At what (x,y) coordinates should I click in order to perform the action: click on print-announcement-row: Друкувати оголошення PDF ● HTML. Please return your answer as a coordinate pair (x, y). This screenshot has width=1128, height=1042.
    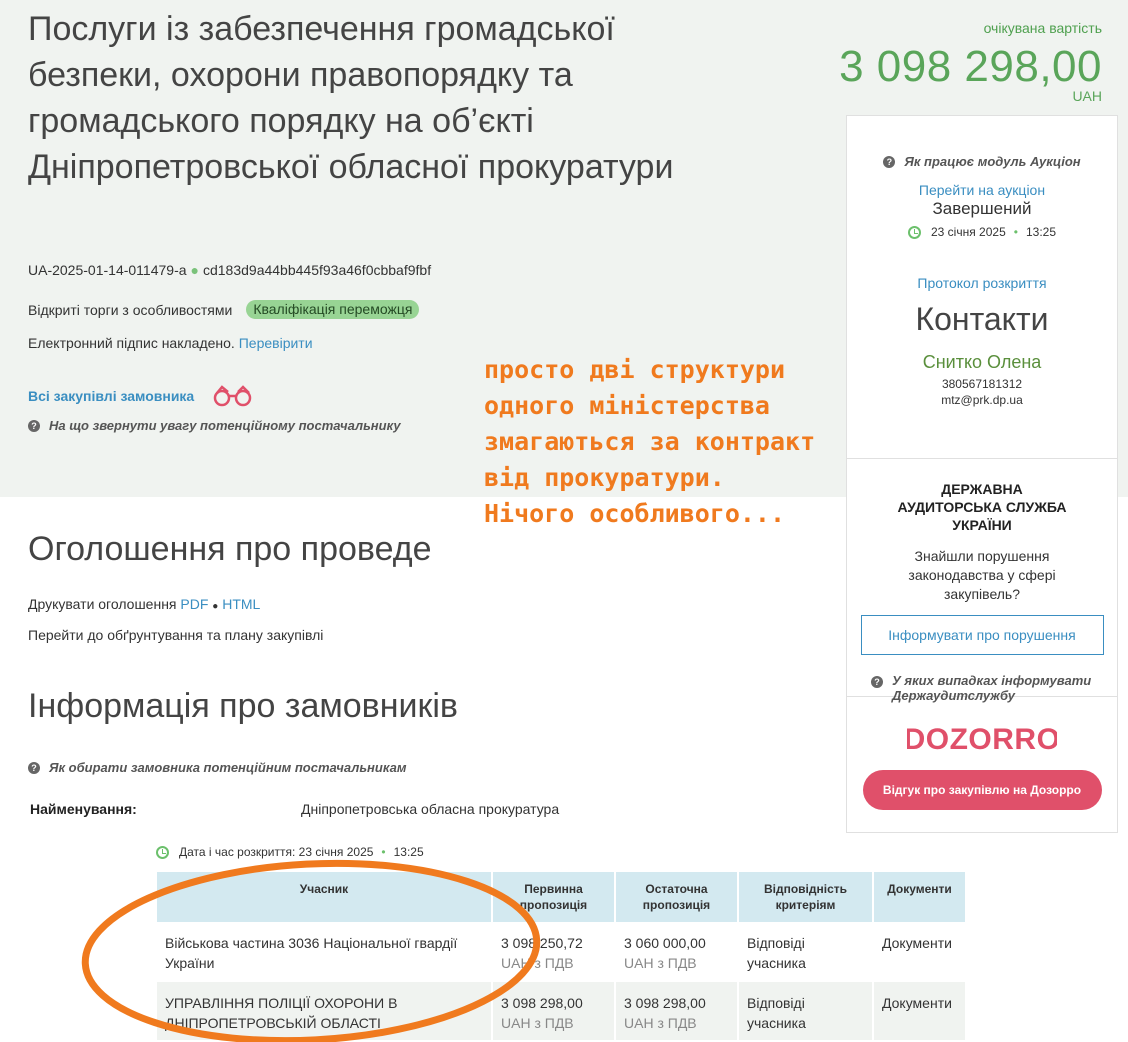
    Looking at the image, I should click on (144, 604).